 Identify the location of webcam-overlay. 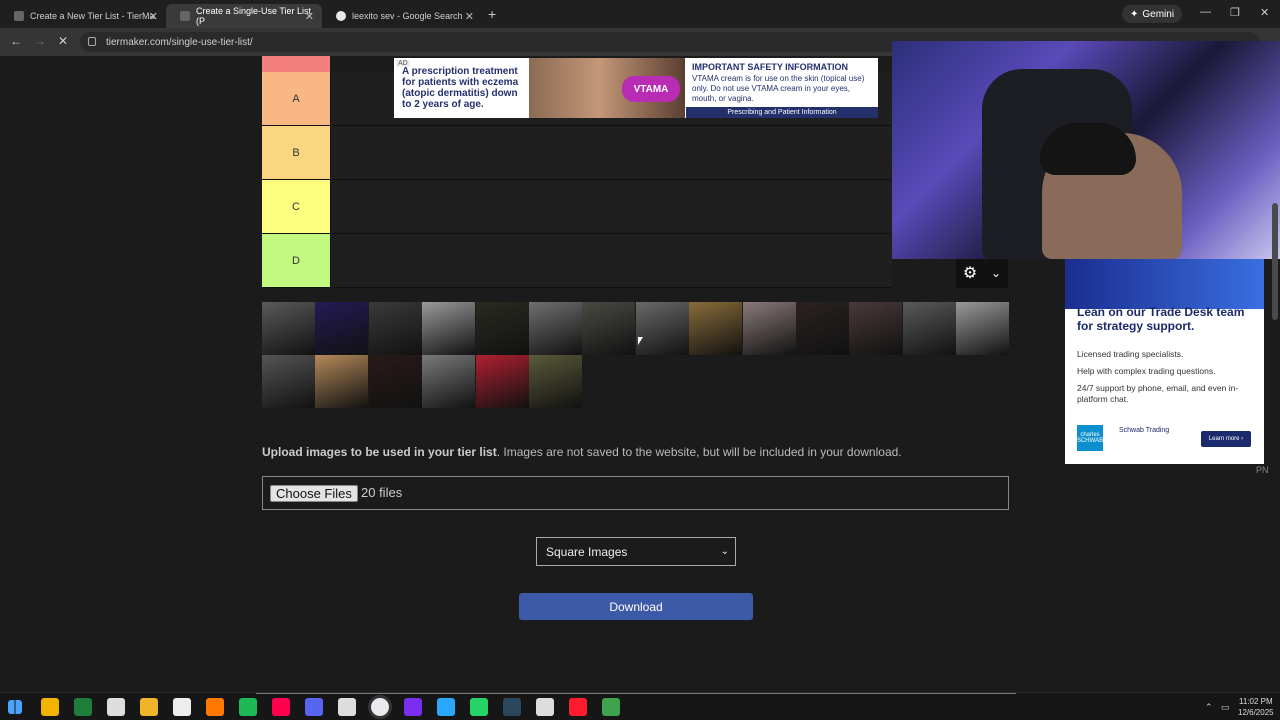
(1086, 150).